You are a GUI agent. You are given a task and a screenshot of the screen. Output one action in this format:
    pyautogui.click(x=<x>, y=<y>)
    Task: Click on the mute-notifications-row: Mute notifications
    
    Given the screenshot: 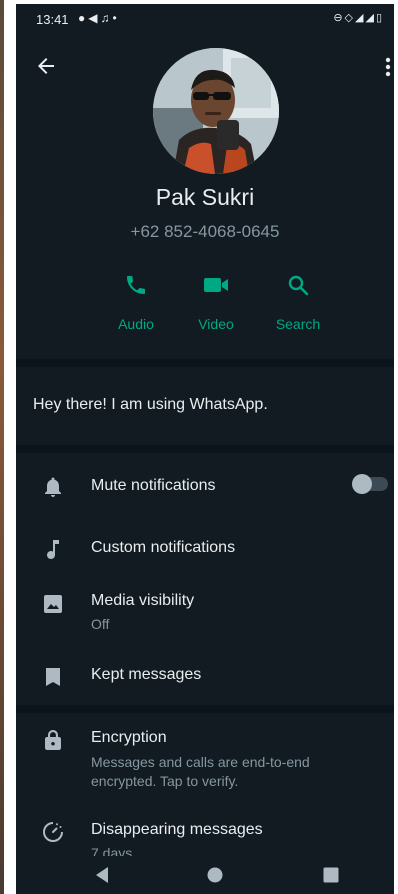 What is the action you would take?
    pyautogui.click(x=205, y=487)
    